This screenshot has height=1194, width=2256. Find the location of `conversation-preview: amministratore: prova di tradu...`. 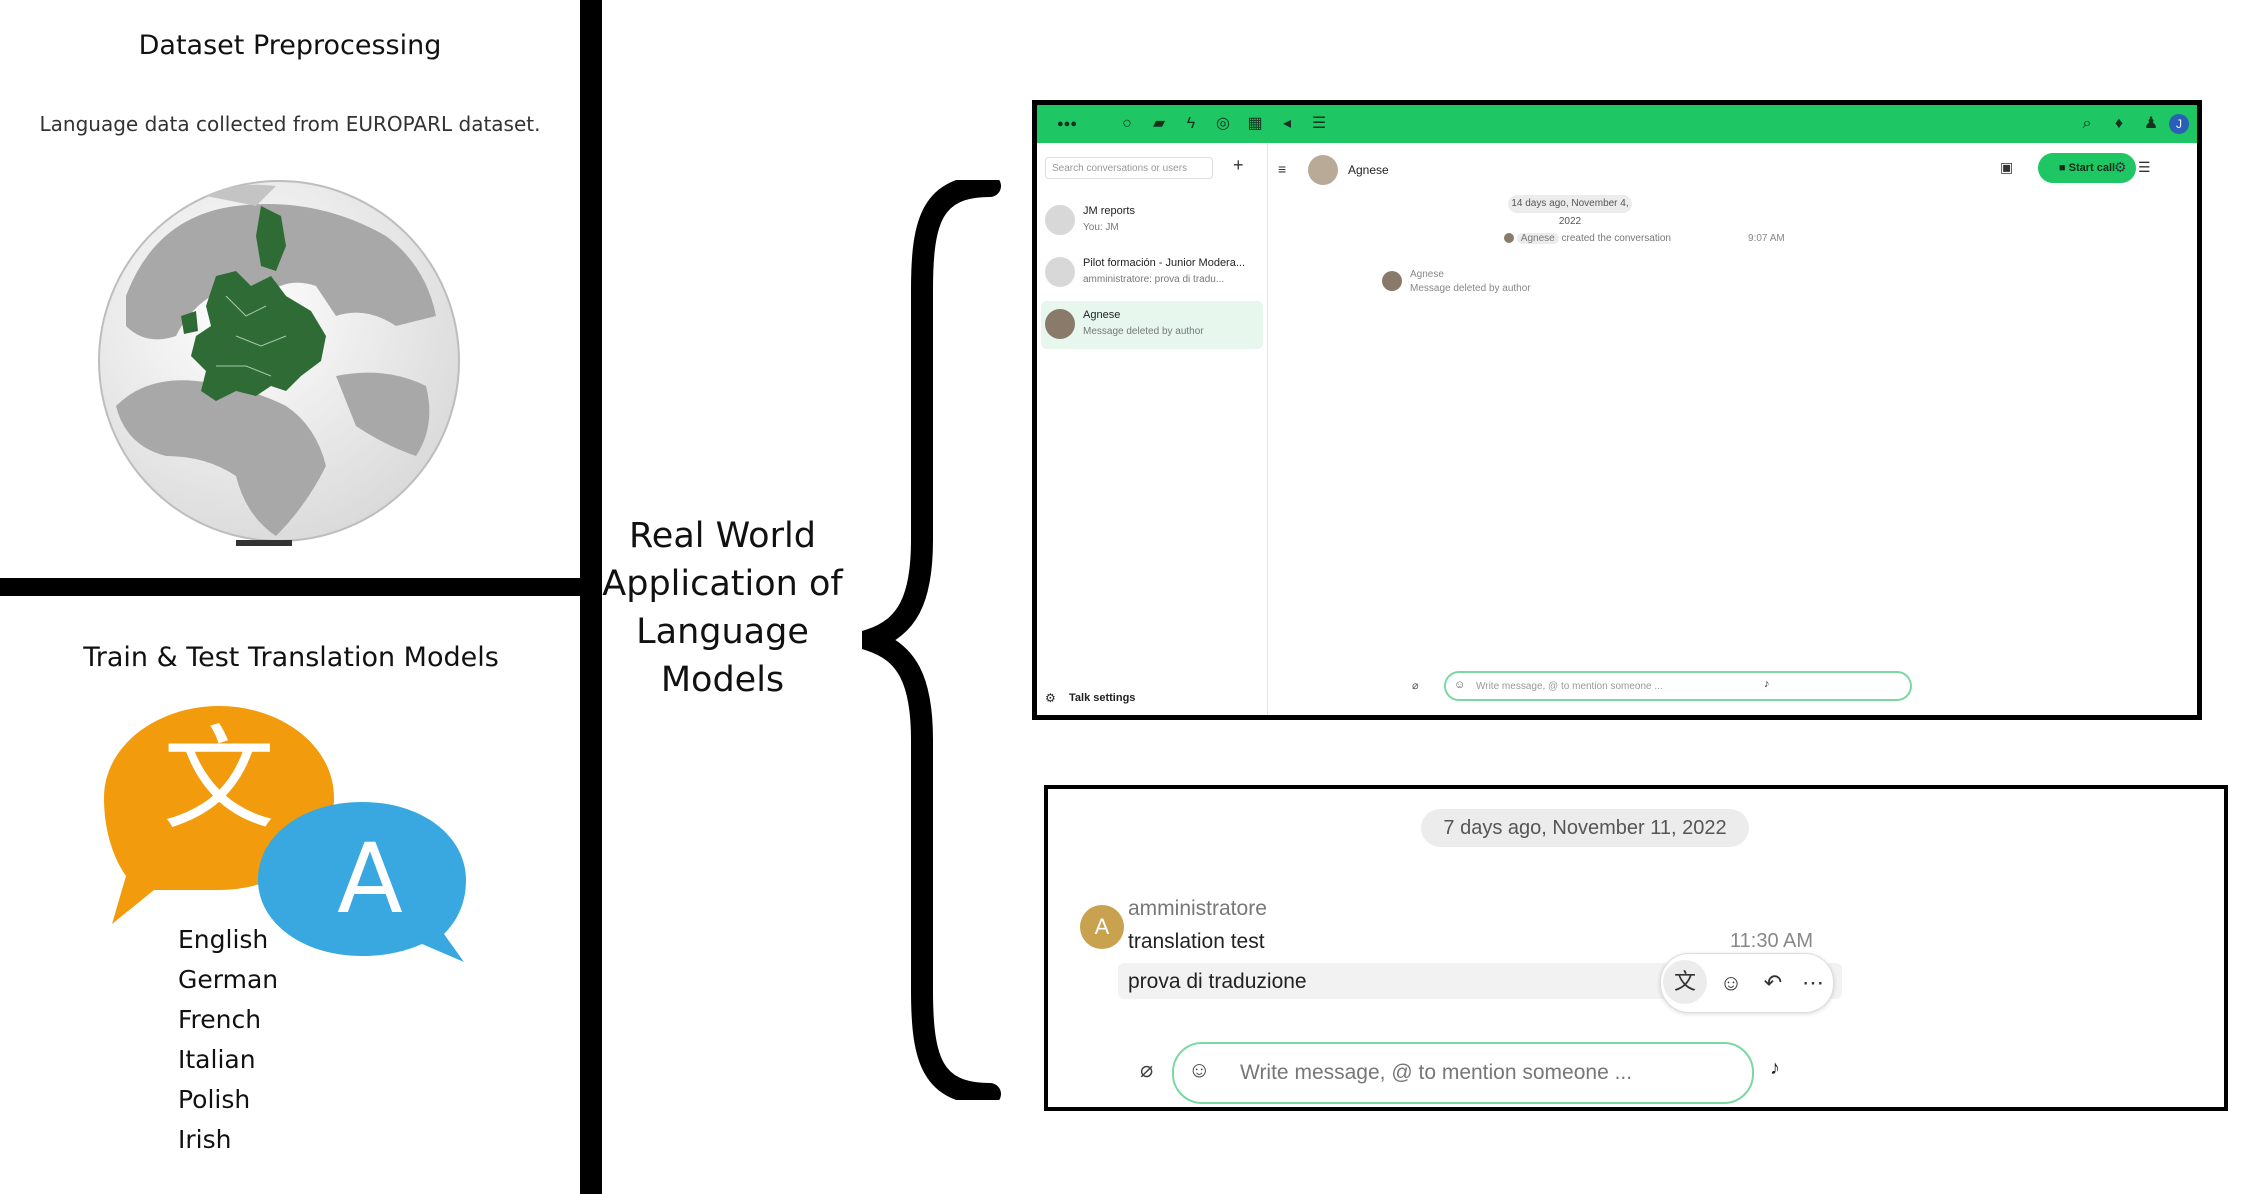

conversation-preview: amministratore: prova di tradu... is located at coordinates (1154, 279).